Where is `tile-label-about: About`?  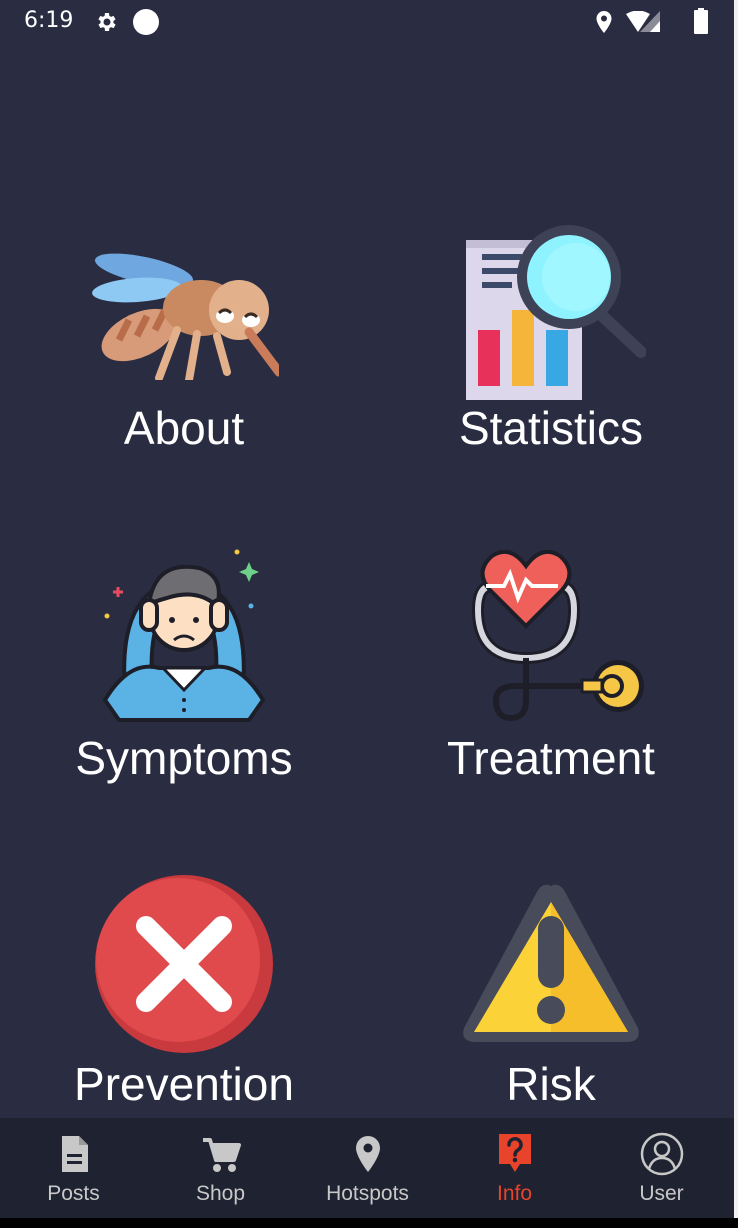 tile-label-about: About is located at coordinates (184, 428).